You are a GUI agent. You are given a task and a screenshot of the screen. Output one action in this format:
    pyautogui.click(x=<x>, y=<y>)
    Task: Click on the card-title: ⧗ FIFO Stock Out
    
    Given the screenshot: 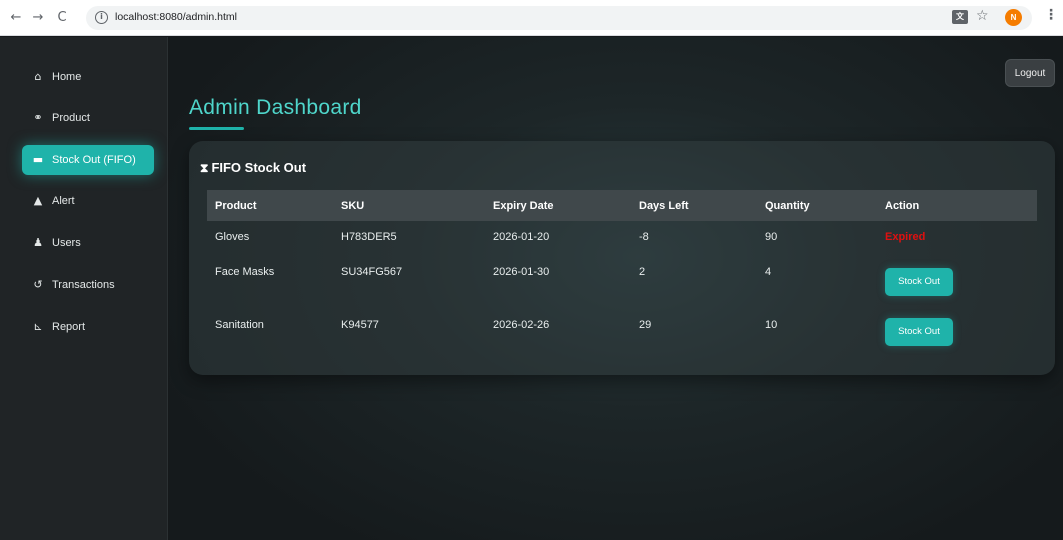 What is the action you would take?
    pyautogui.click(x=253, y=168)
    